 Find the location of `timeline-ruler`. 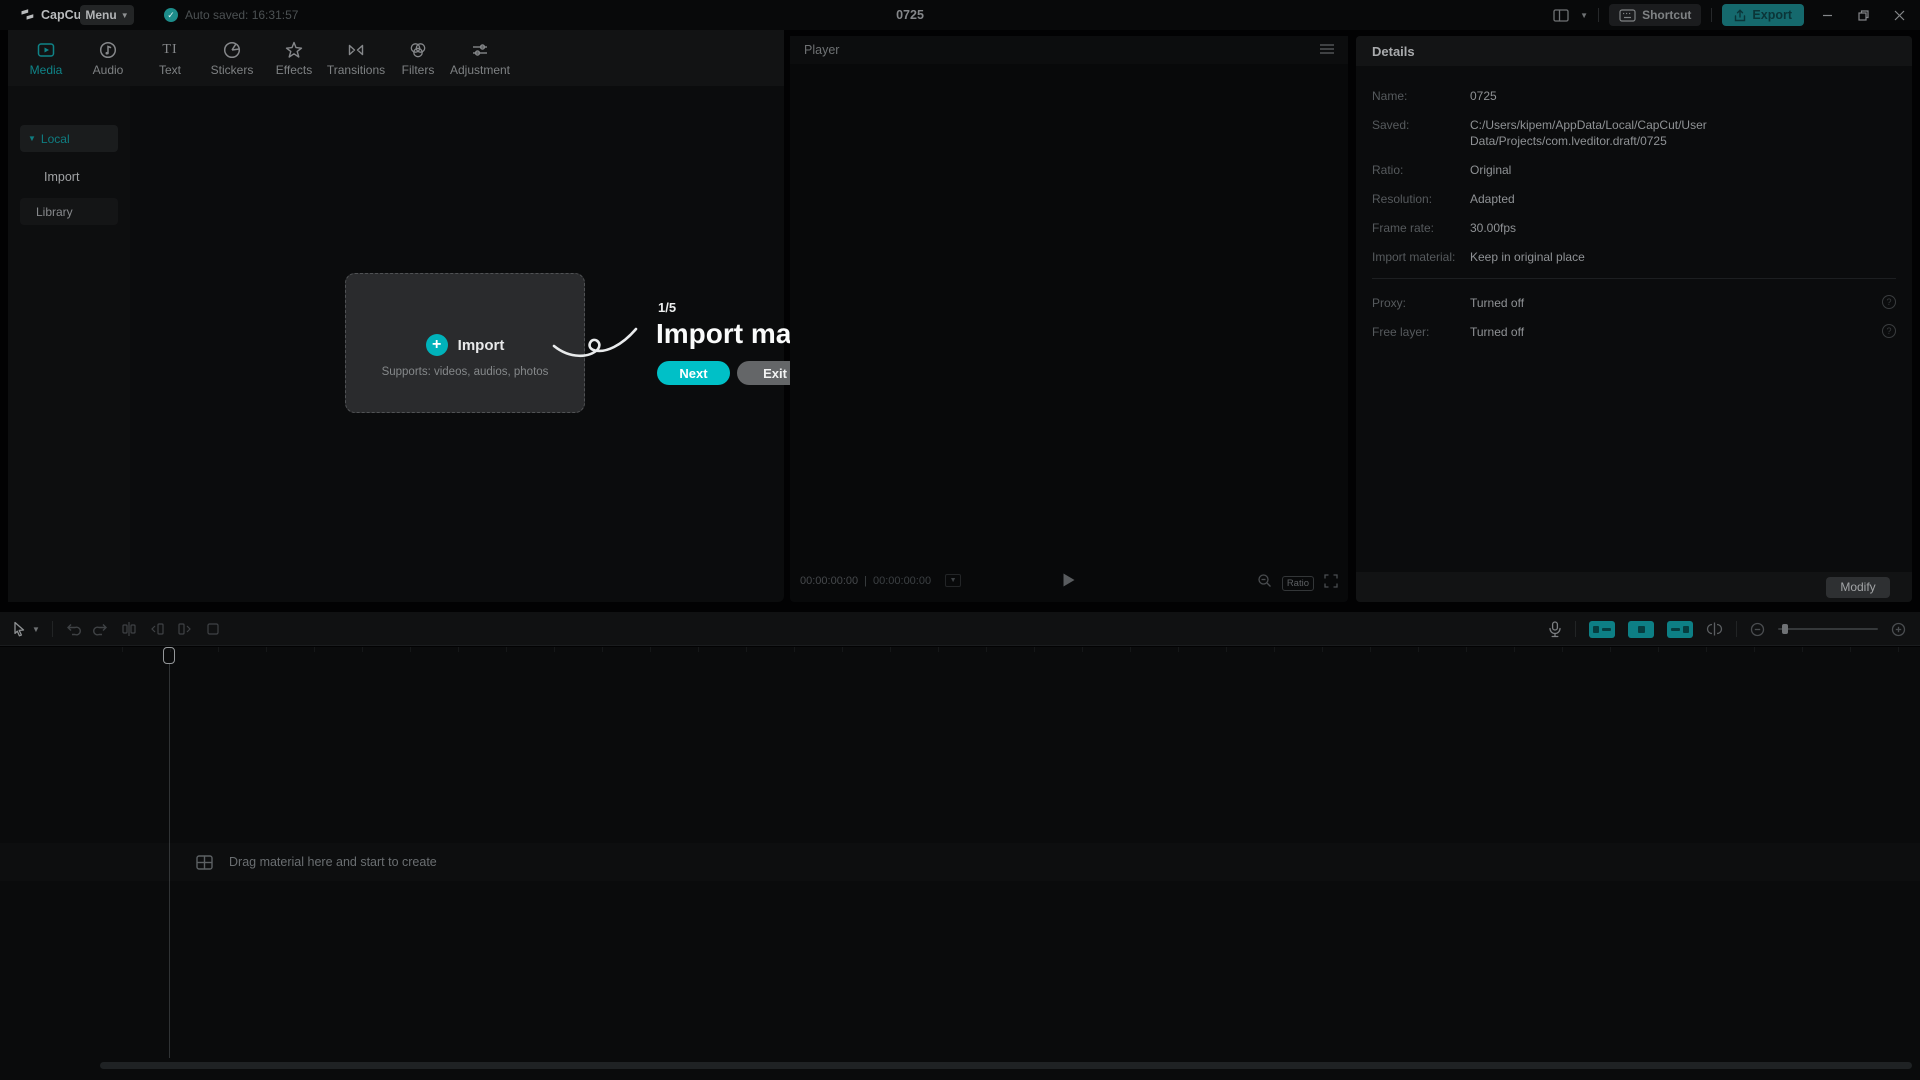

timeline-ruler is located at coordinates (1017, 649).